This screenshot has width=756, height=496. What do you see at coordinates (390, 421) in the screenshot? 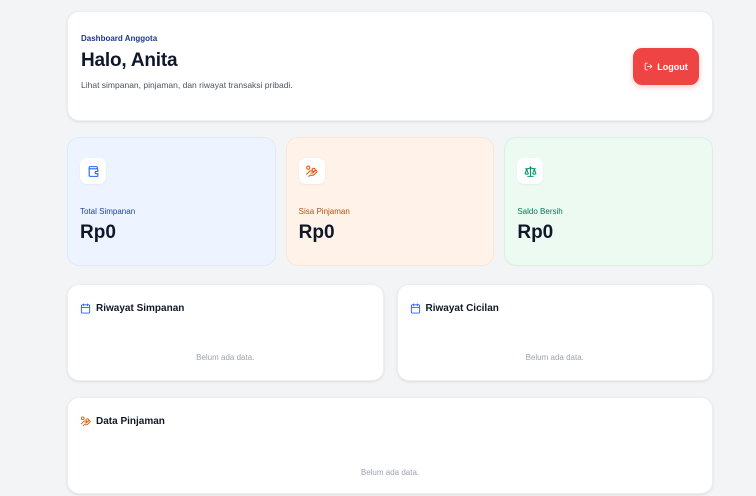
I see `panel-title: Data Pinjaman` at bounding box center [390, 421].